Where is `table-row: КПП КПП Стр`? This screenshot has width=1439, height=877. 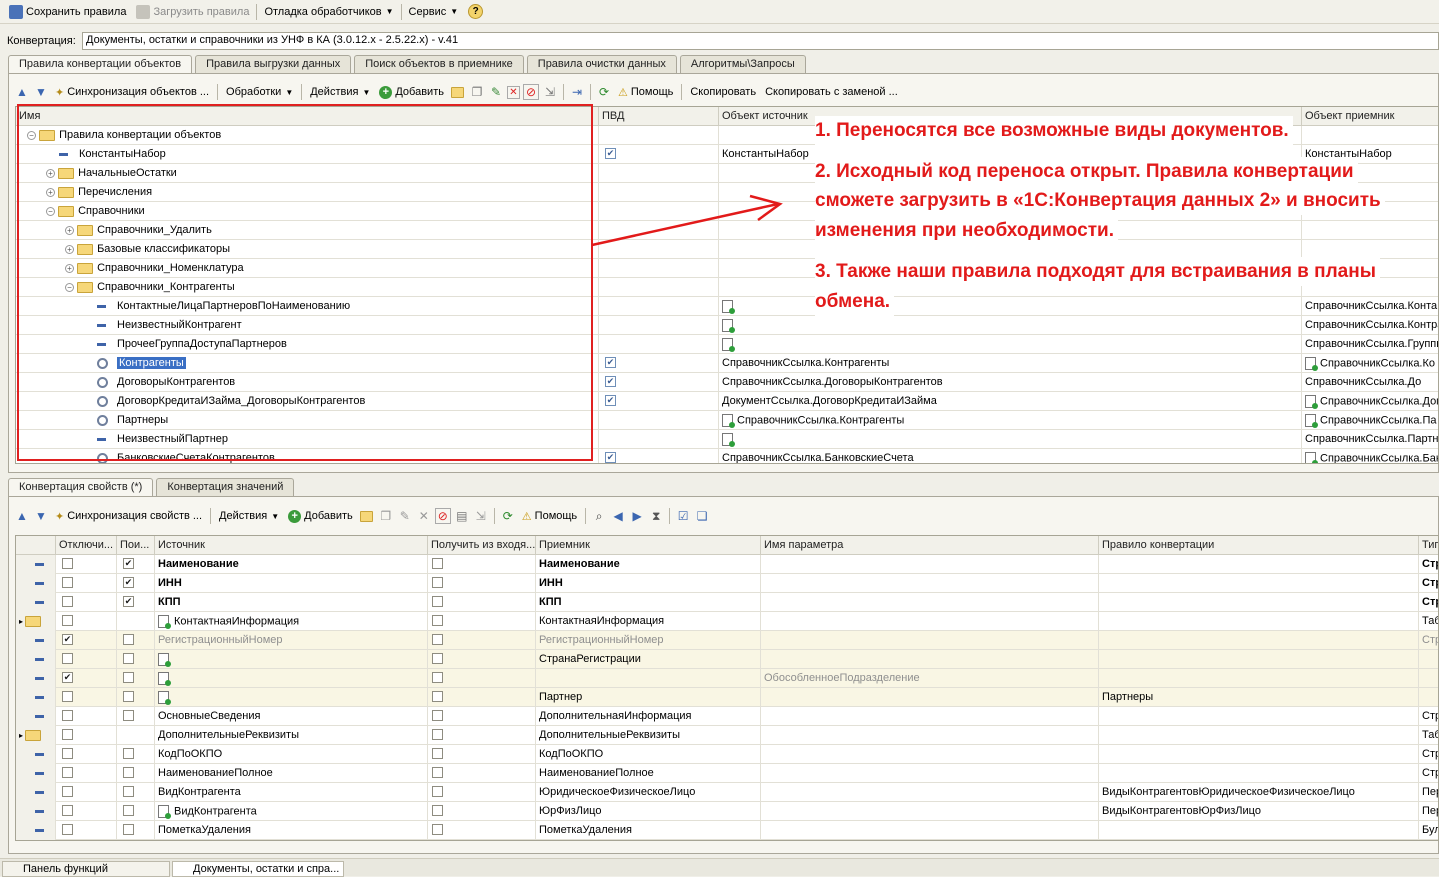 table-row: КПП КПП Стр is located at coordinates (727, 602).